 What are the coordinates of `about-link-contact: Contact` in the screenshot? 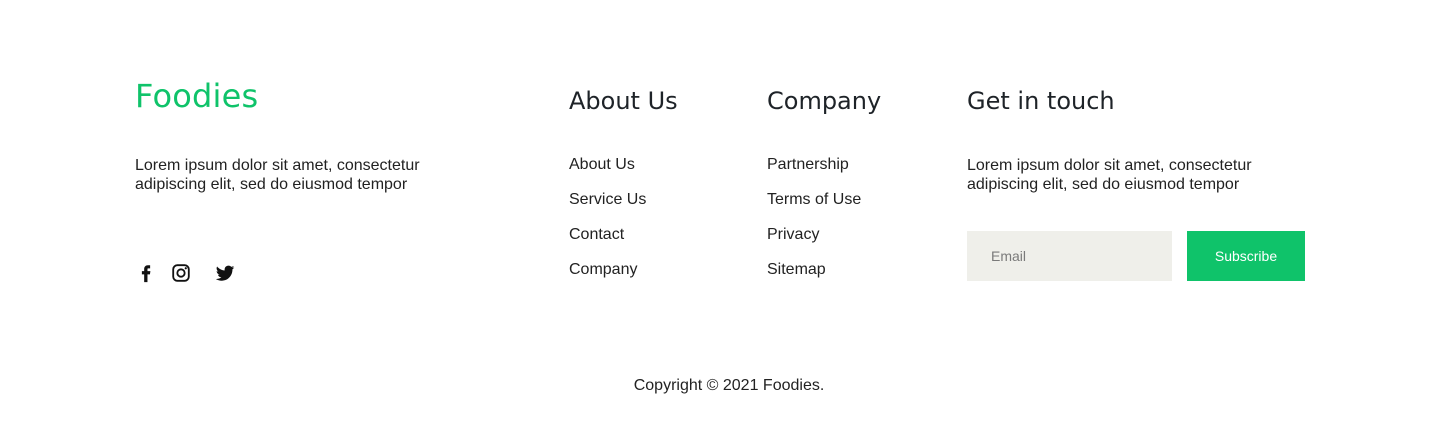 It's located at (607, 242).